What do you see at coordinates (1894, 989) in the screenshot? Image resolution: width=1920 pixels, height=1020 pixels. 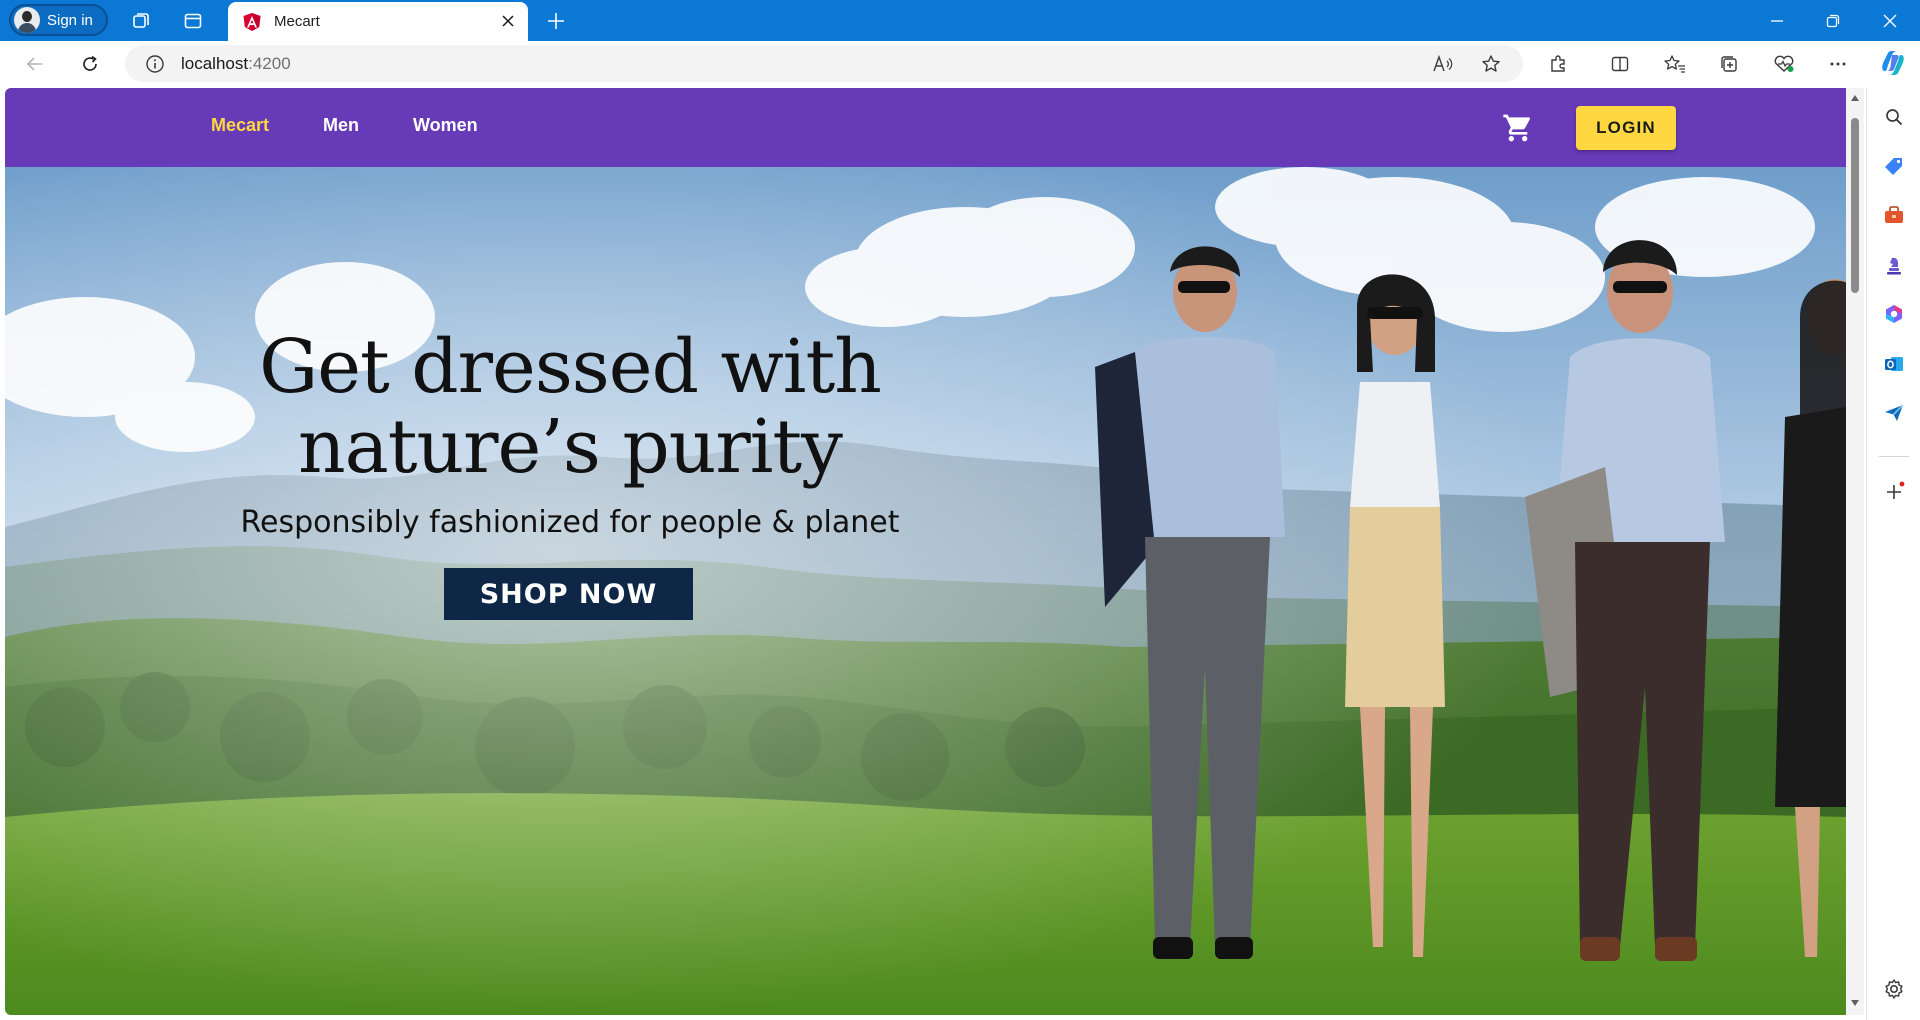 I see `settings-gear-icon` at bounding box center [1894, 989].